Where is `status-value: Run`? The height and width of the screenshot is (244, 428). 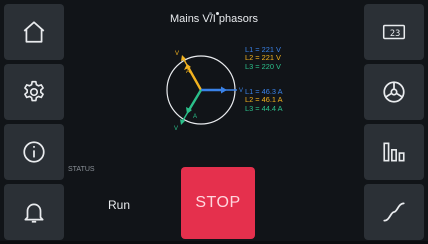
status-value: Run is located at coordinates (119, 205).